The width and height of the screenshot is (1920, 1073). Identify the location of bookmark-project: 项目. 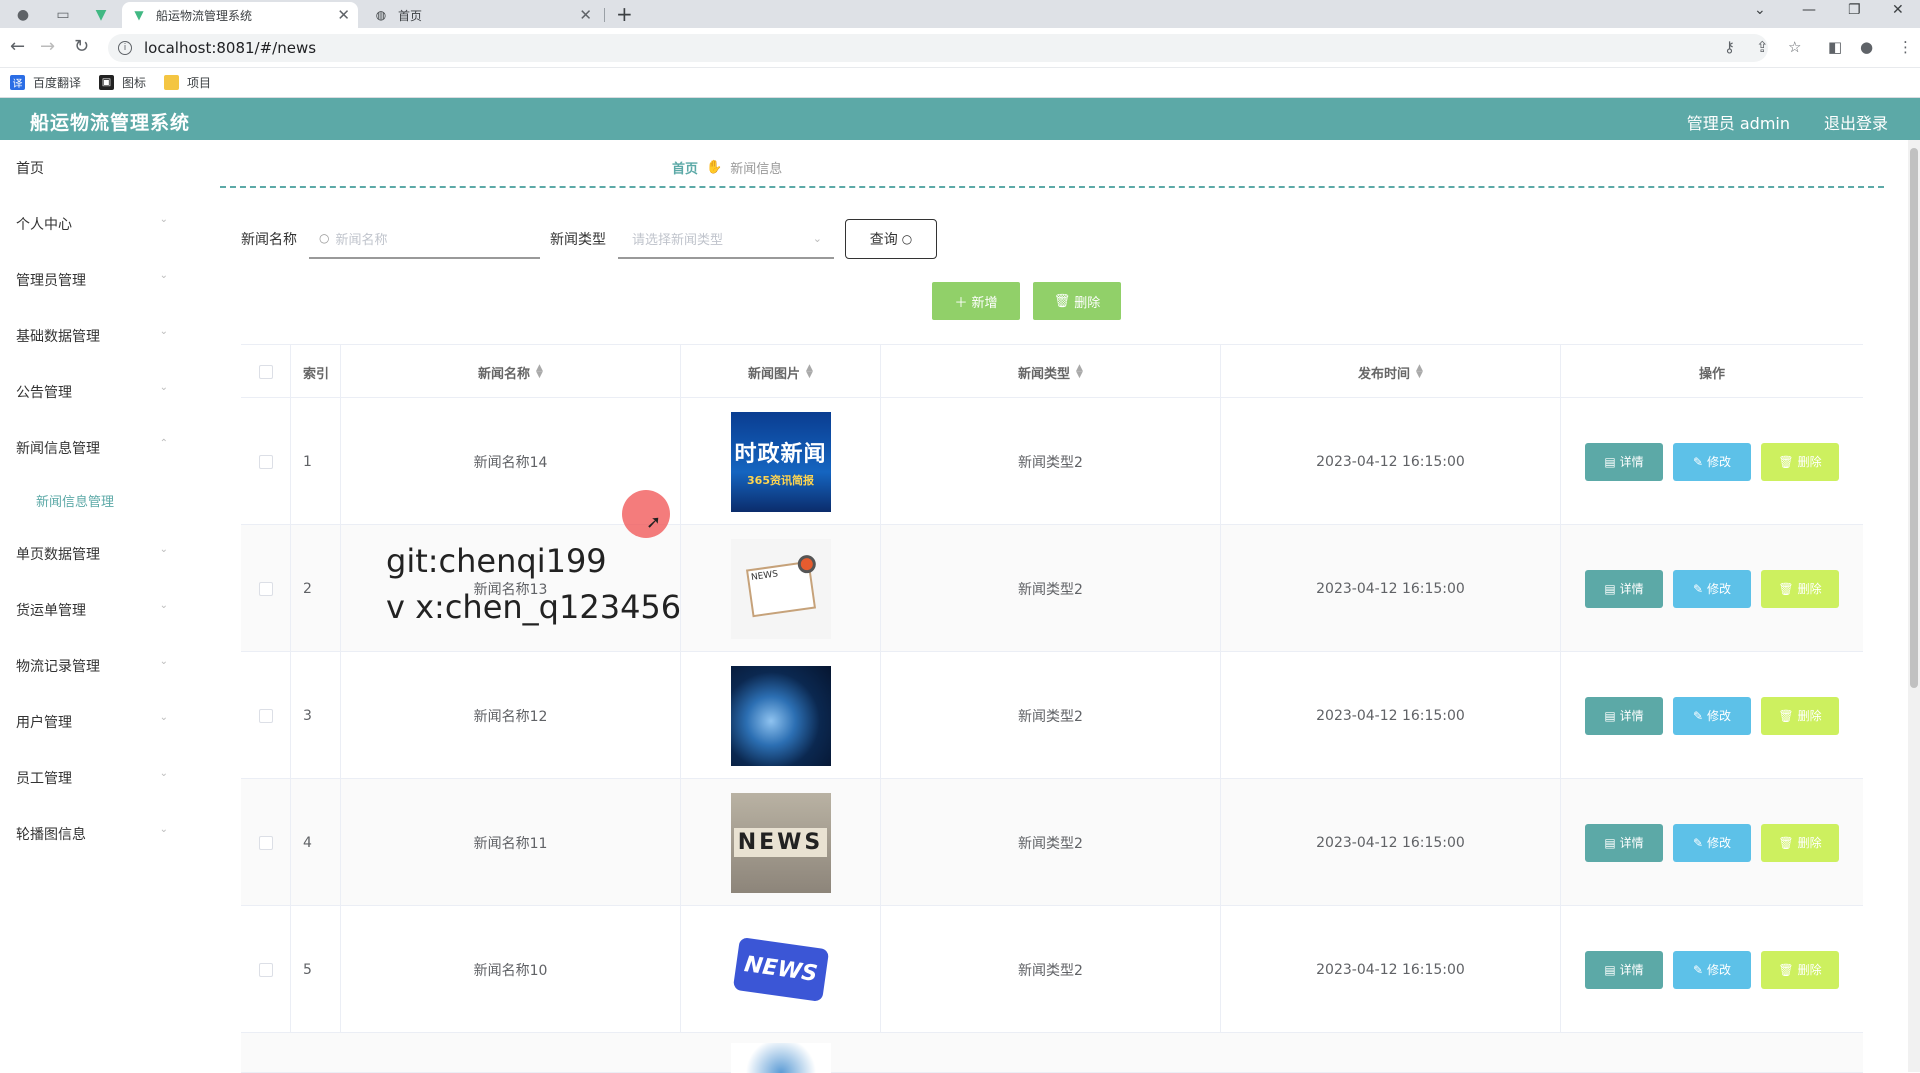
(187, 82).